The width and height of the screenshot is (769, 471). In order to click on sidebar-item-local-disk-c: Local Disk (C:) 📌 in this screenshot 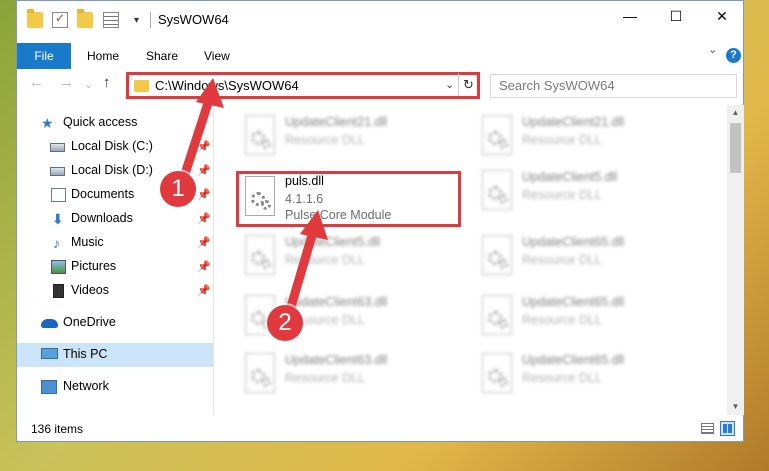, I will do `click(115, 147)`.